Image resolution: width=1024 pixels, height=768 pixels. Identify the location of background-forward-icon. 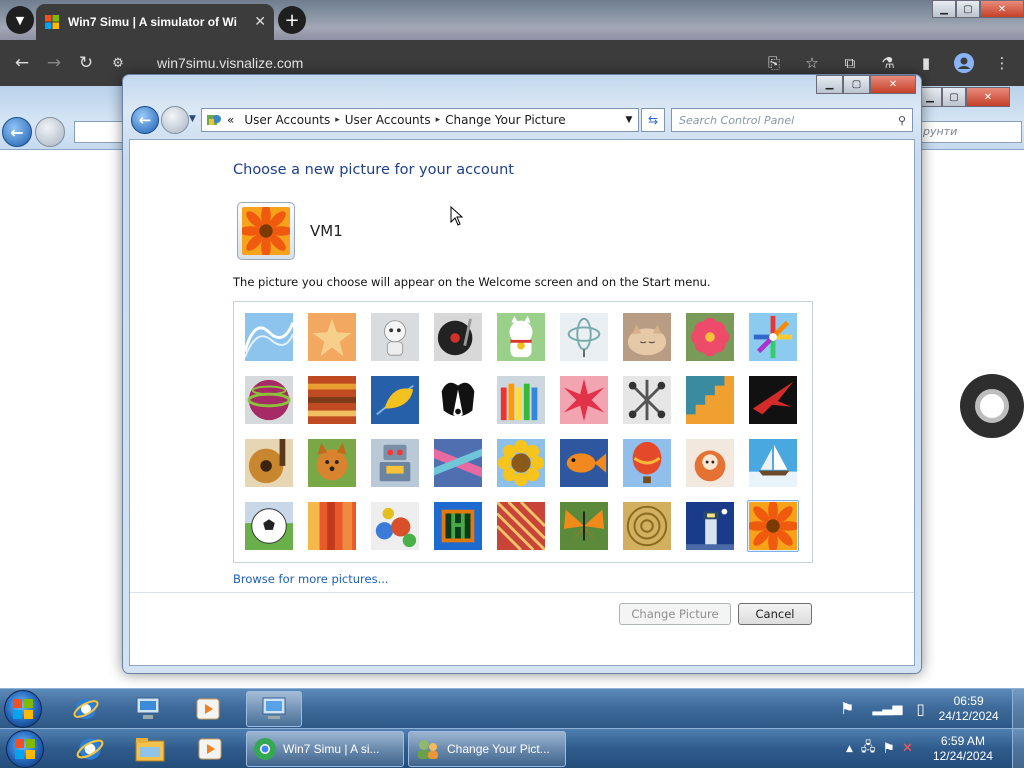
(50, 132).